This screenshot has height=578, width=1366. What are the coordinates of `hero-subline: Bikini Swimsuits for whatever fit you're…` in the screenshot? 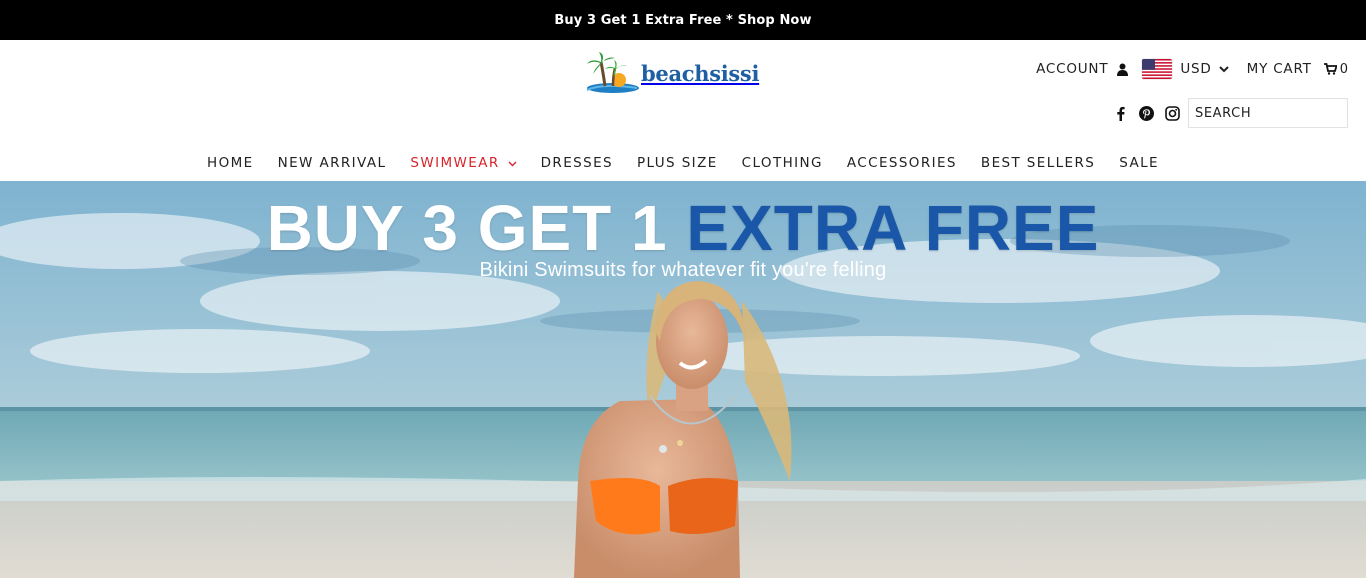 It's located at (683, 270).